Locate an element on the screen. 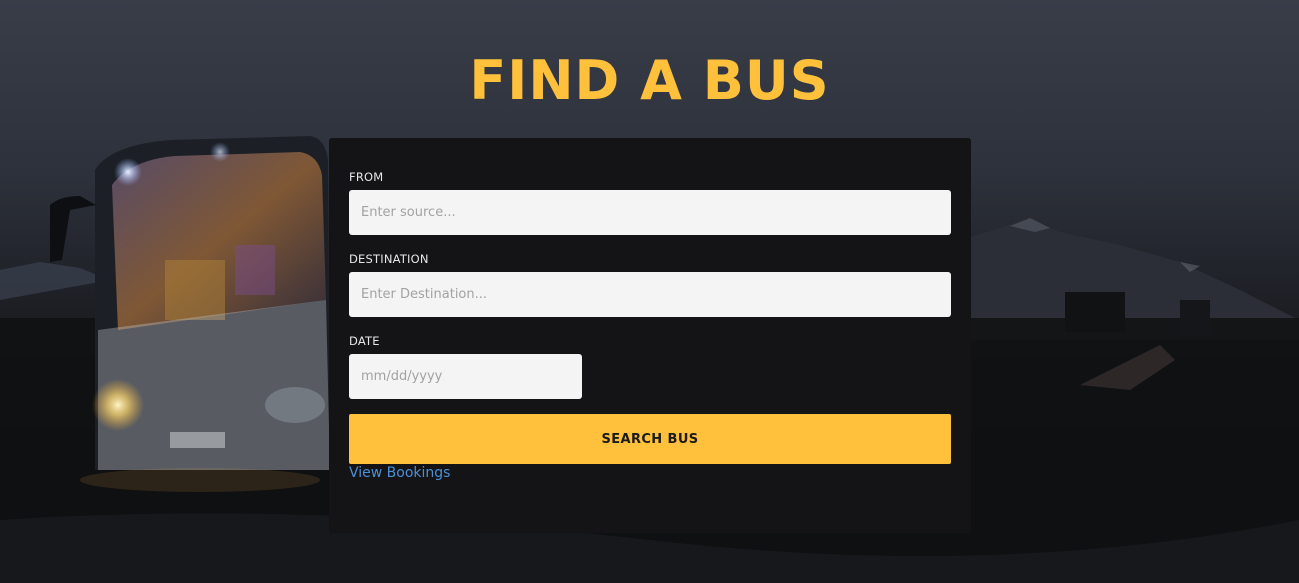 The height and width of the screenshot is (583, 1299). date-label: DATE is located at coordinates (364, 341).